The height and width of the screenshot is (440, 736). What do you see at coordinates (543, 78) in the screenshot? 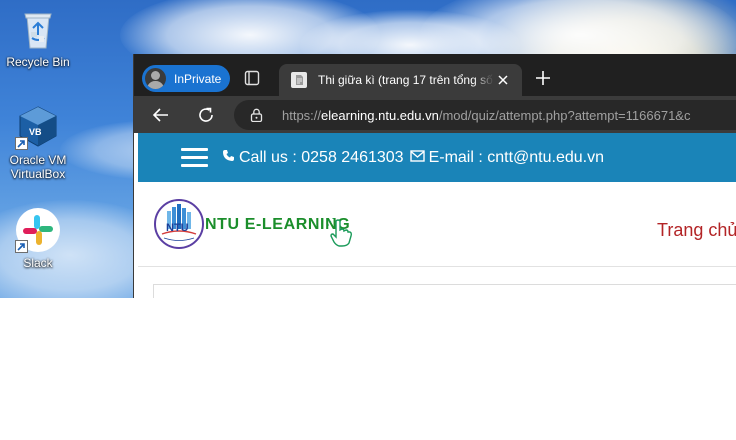
I see `new-tab-icon` at bounding box center [543, 78].